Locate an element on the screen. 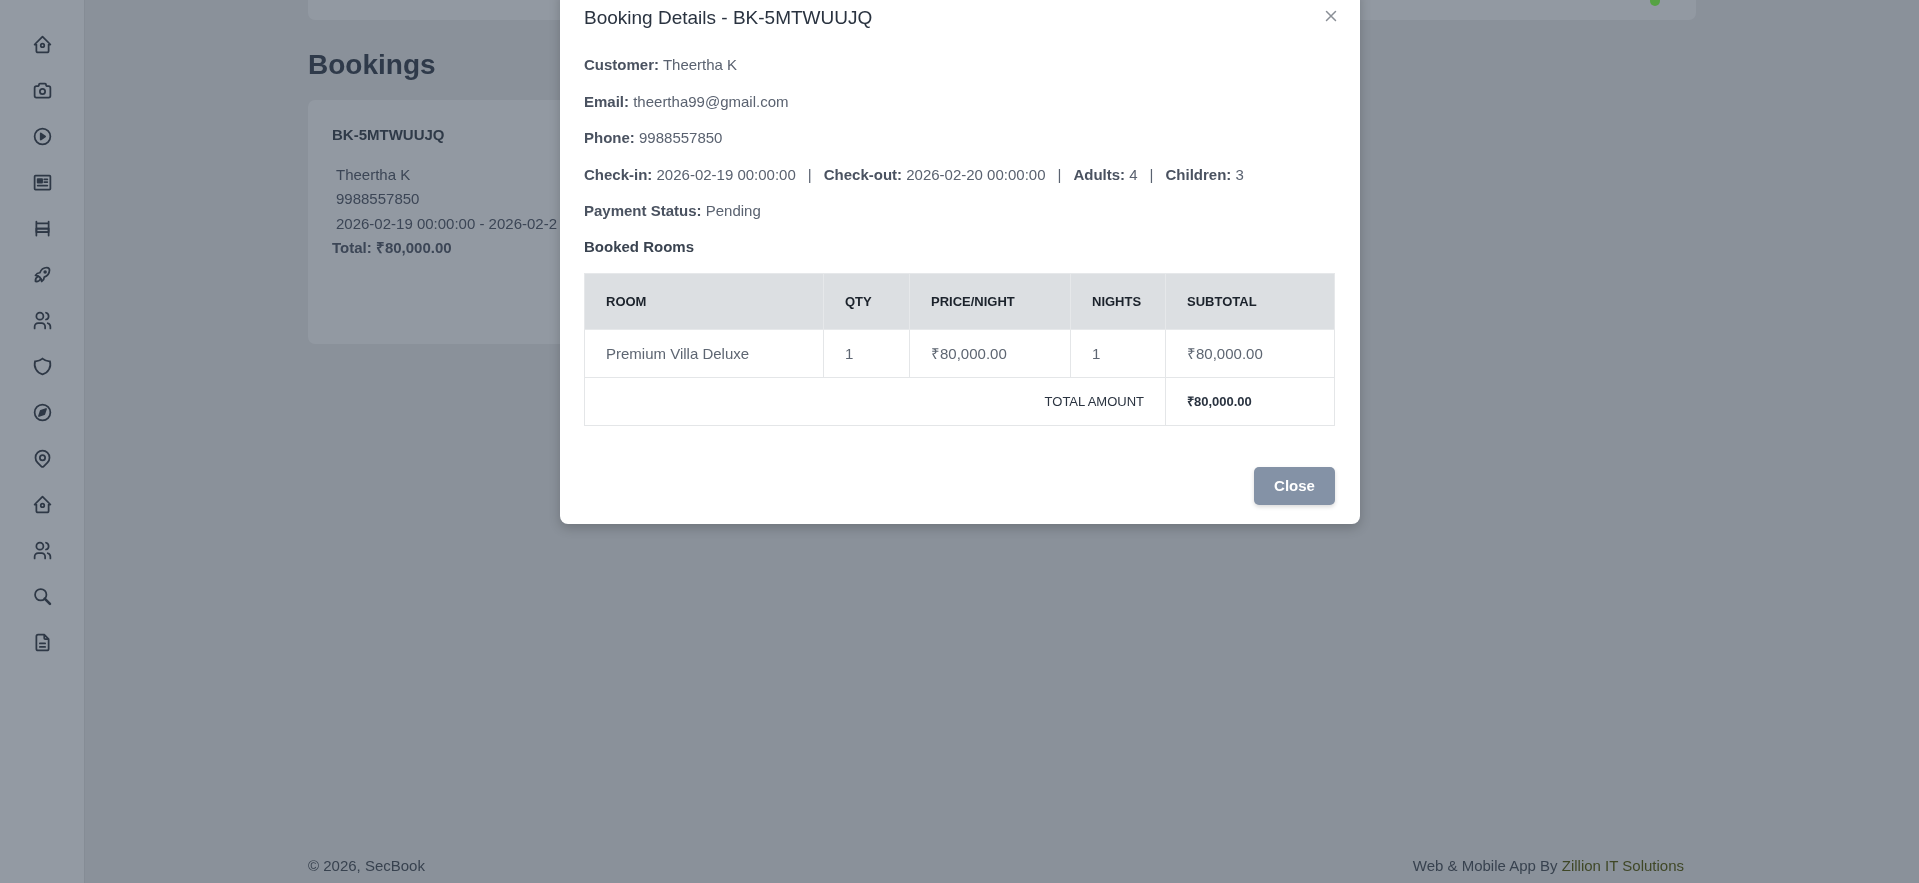 Image resolution: width=1919 pixels, height=883 pixels. close-button is located at coordinates (1331, 16).